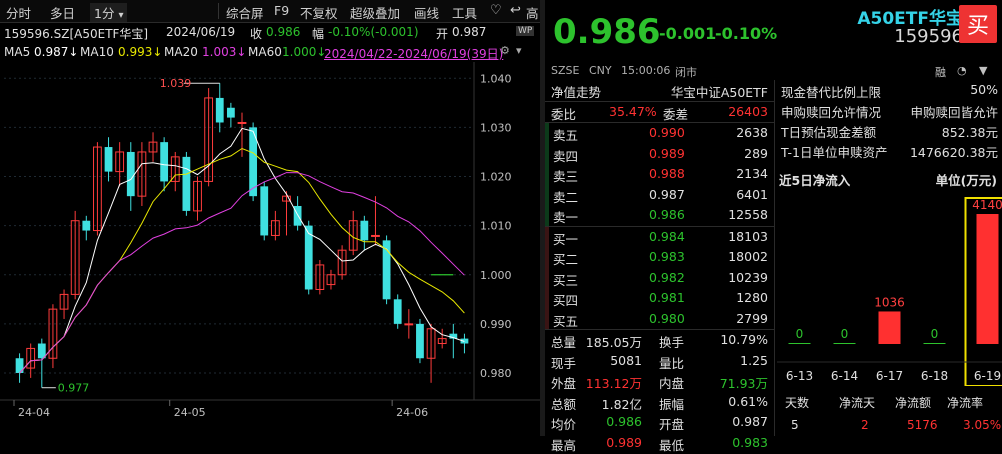 This screenshot has height=454, width=1002. What do you see at coordinates (667, 236) in the screenshot?
I see `level-price: 0.984` at bounding box center [667, 236].